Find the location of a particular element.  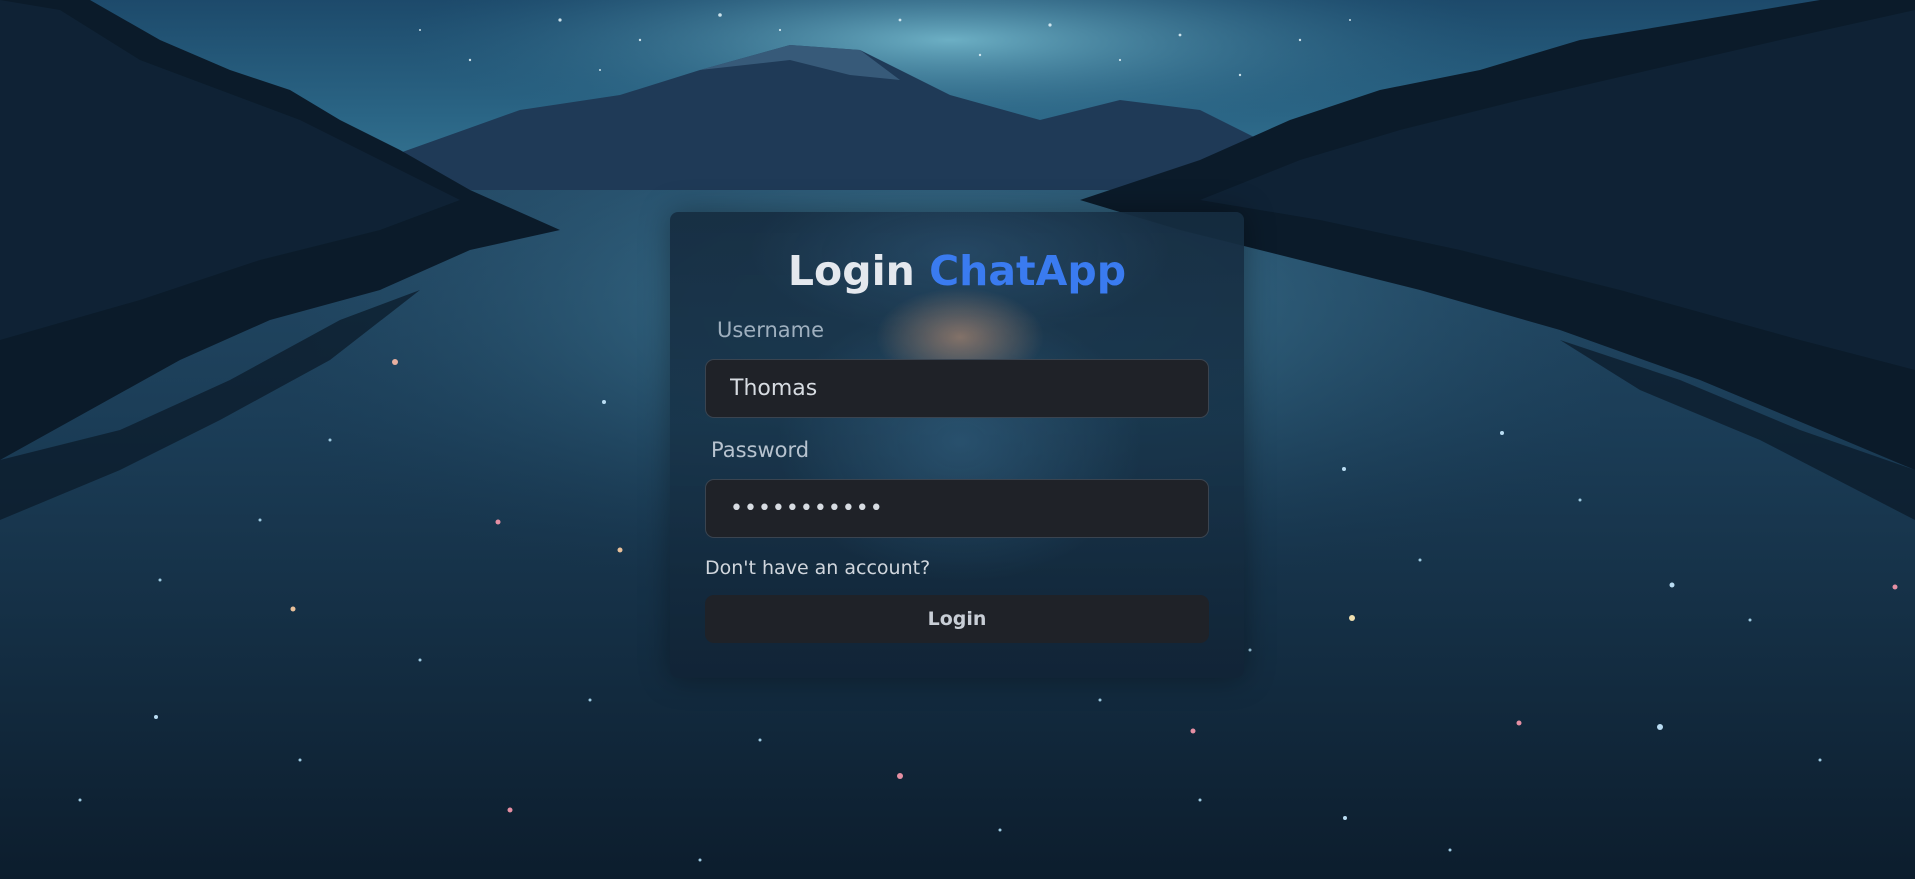

login-button: Login is located at coordinates (957, 619).